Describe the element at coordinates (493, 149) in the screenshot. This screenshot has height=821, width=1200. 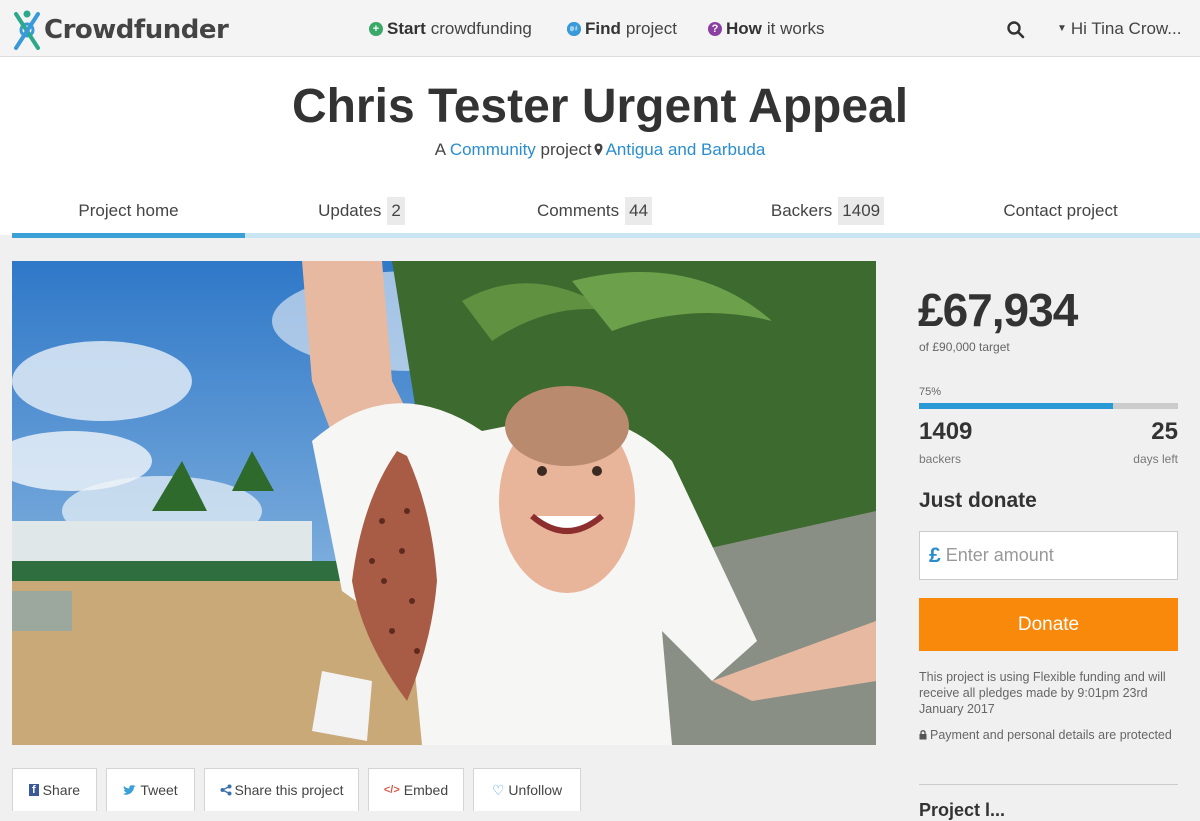
I see `category-link: Community` at that location.